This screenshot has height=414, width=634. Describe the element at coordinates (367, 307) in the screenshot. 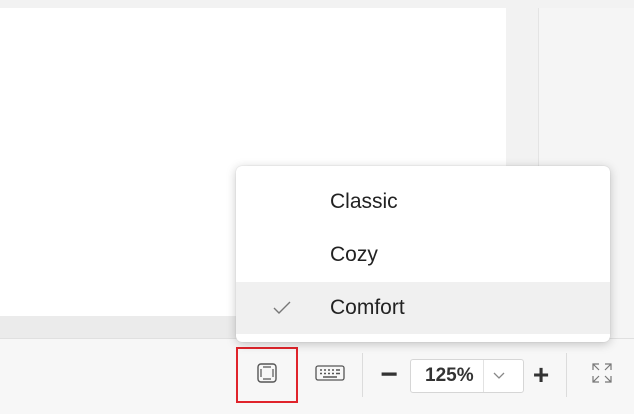

I see `menu-item-label: Comfort` at that location.